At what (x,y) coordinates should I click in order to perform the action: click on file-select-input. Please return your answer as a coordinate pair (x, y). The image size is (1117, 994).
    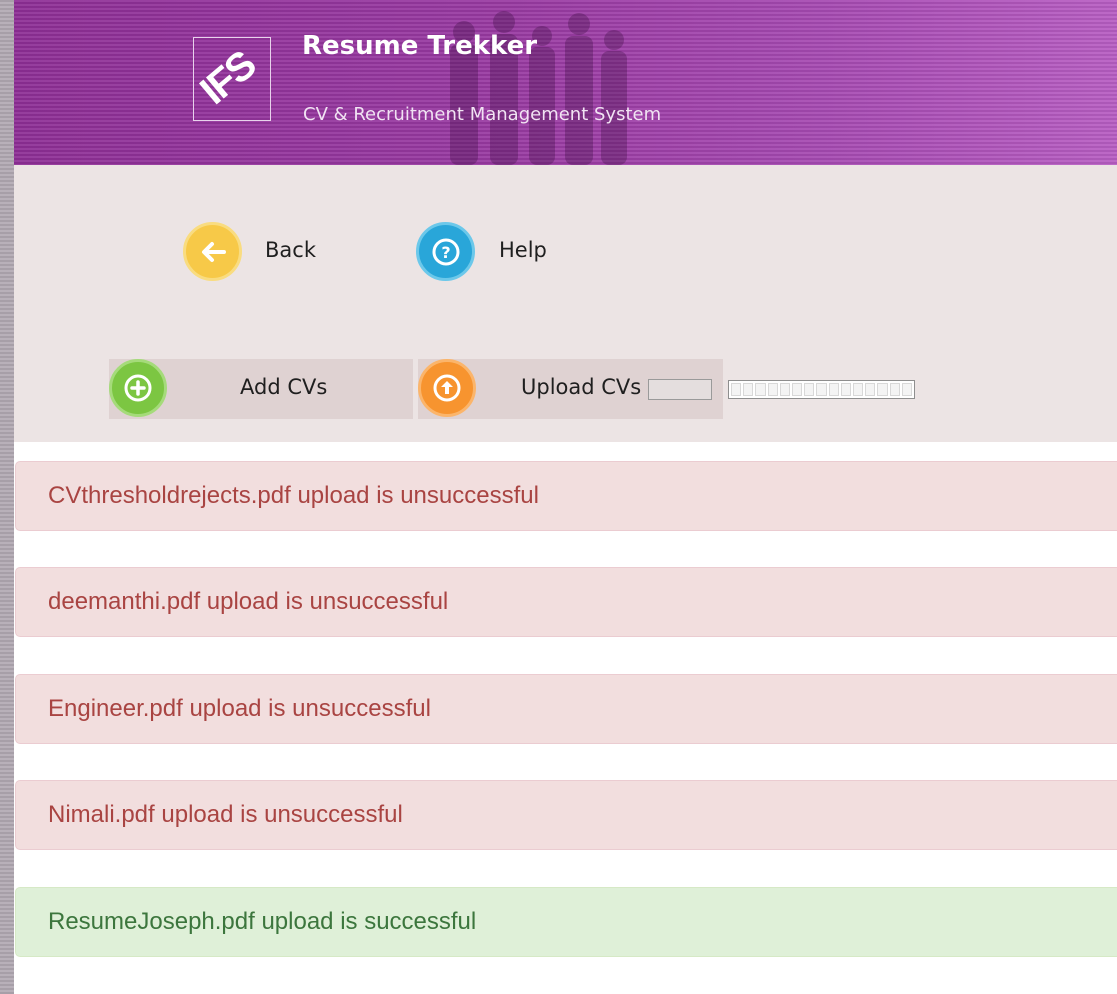
    Looking at the image, I should click on (680, 389).